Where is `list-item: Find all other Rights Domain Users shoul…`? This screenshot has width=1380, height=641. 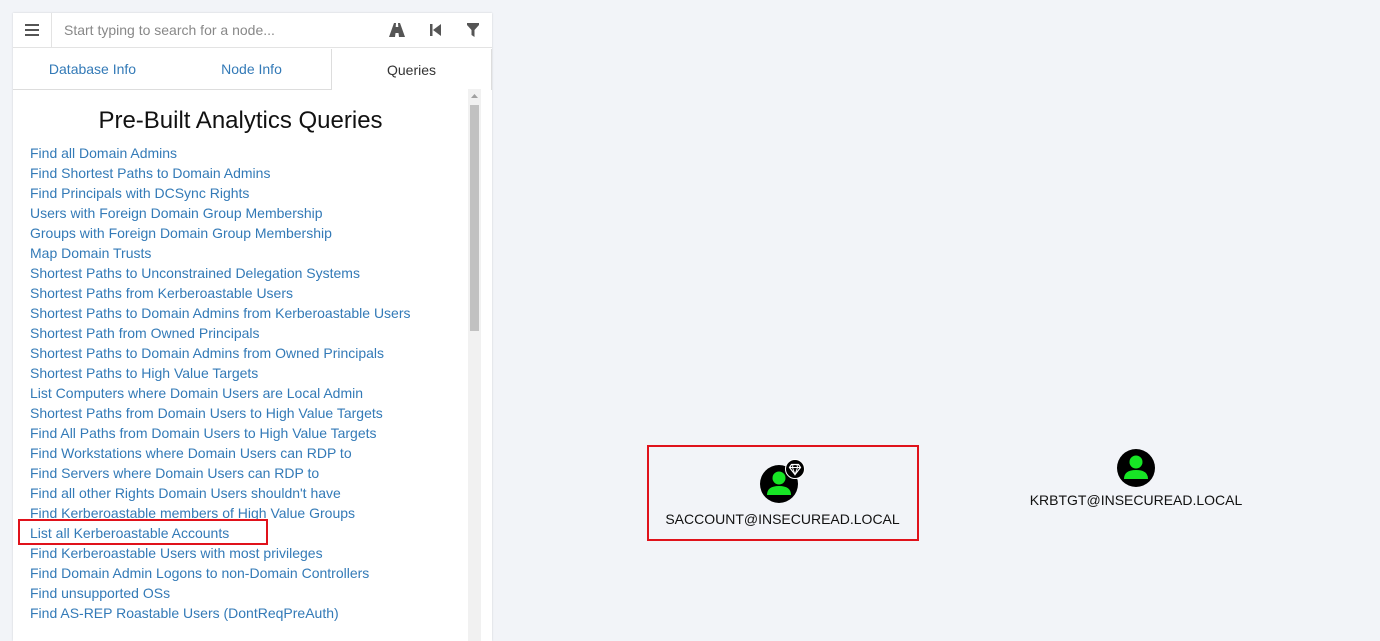
list-item: Find all other Rights Domain Users shoul… is located at coordinates (249, 493).